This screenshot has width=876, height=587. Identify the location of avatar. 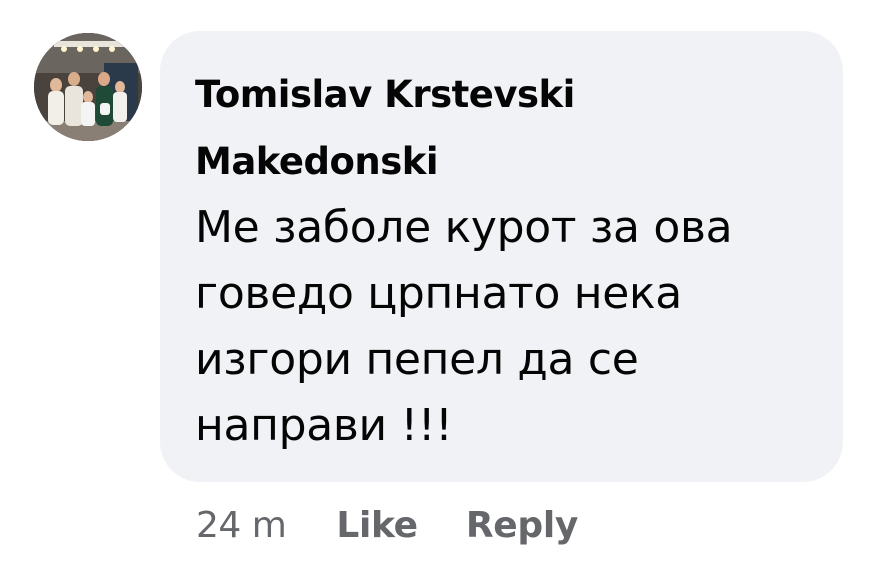
(88, 87).